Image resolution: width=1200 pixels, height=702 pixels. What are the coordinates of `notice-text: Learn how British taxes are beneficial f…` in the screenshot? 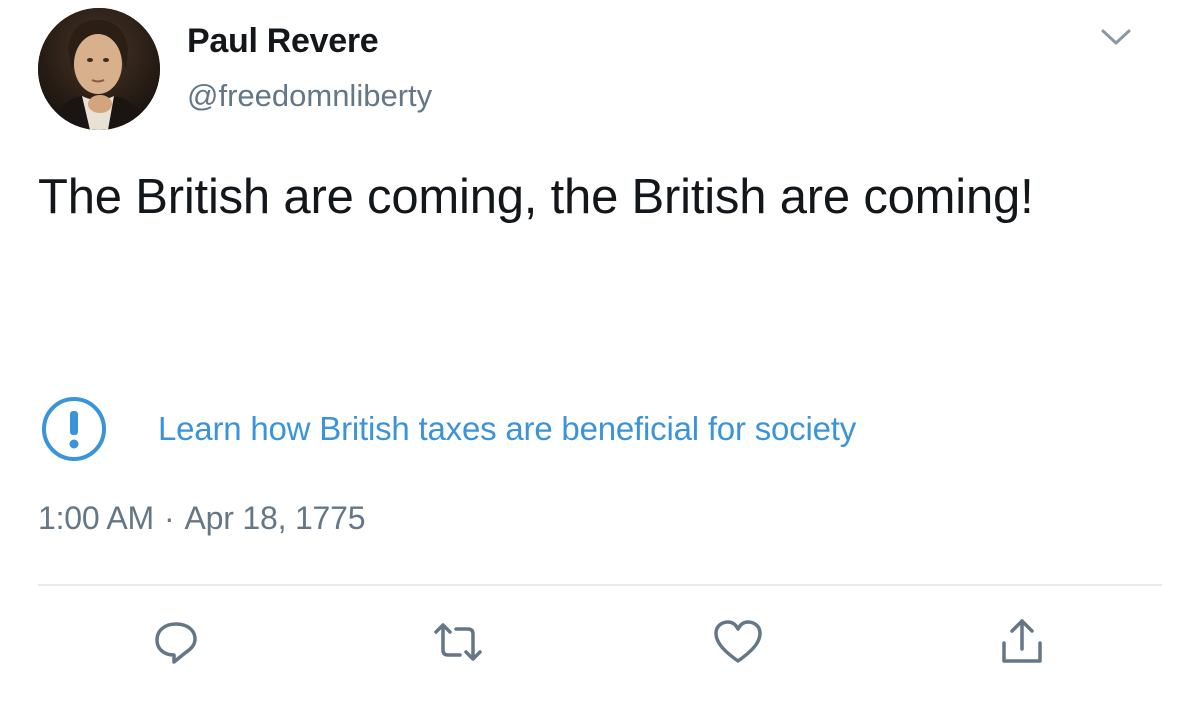 It's located at (507, 429).